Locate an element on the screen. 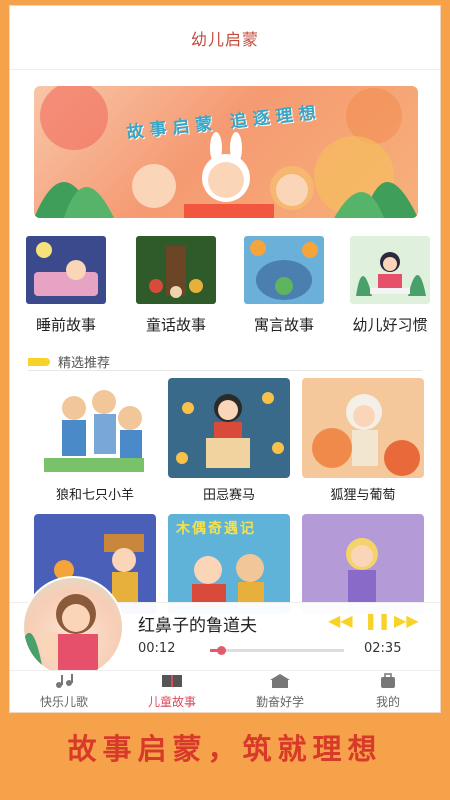 The image size is (450, 800). bottom-tab-bar: 快乐儿歌 儿童故事 勤奋好学 我的 is located at coordinates (225, 691).